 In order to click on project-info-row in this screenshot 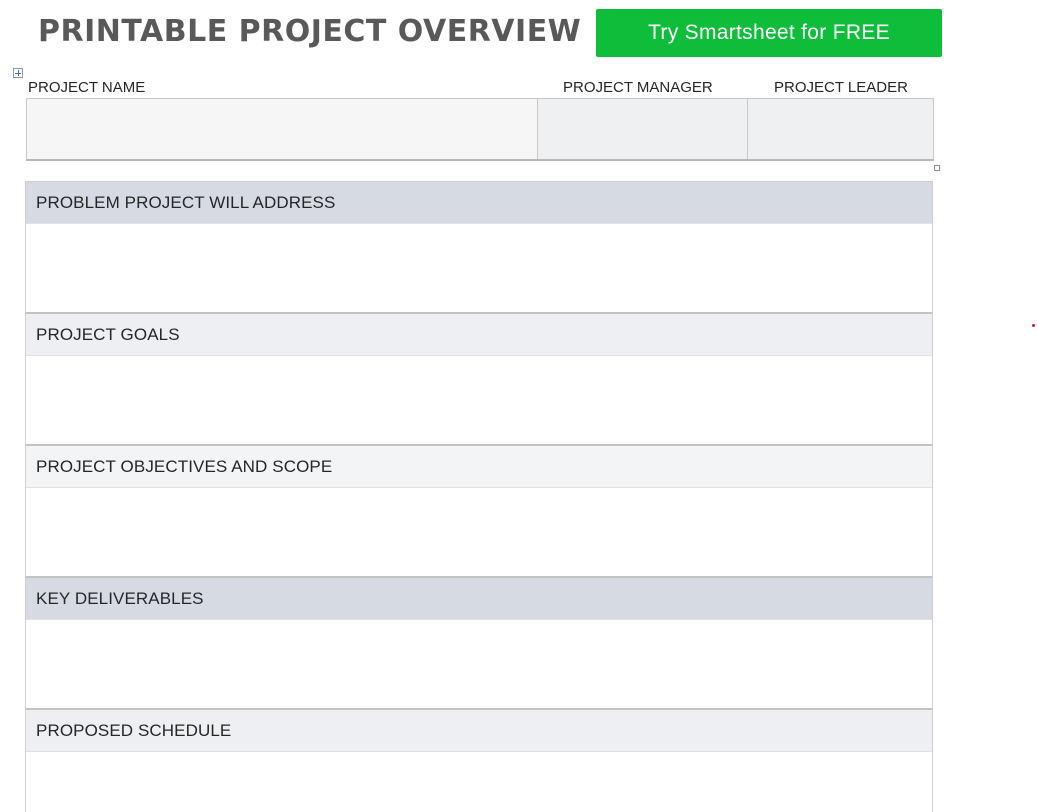, I will do `click(480, 129)`.